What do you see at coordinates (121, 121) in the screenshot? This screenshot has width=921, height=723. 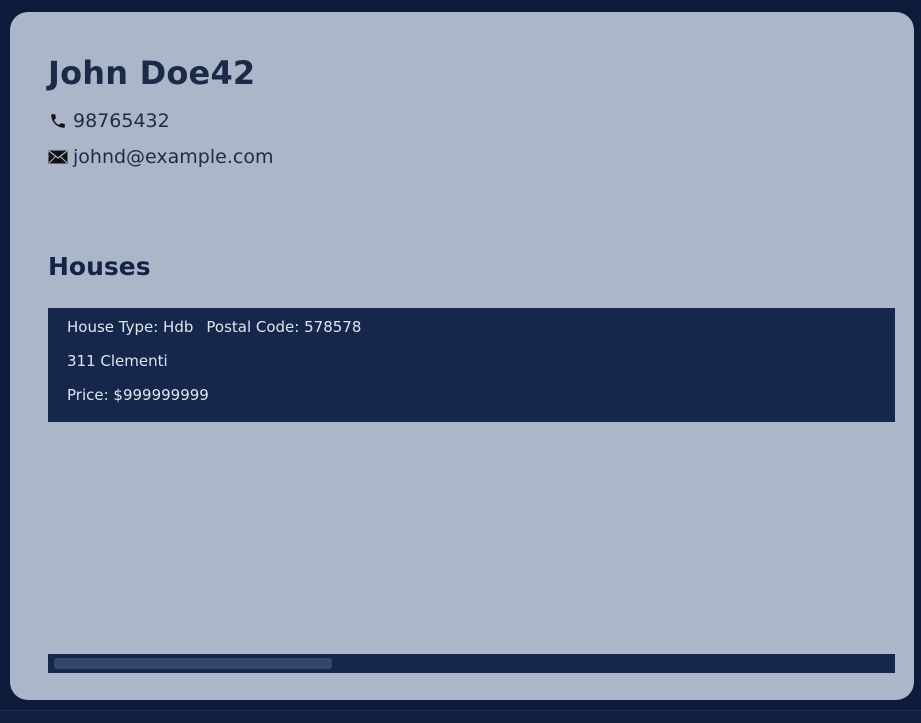 I see `phone-number: 98765432` at bounding box center [121, 121].